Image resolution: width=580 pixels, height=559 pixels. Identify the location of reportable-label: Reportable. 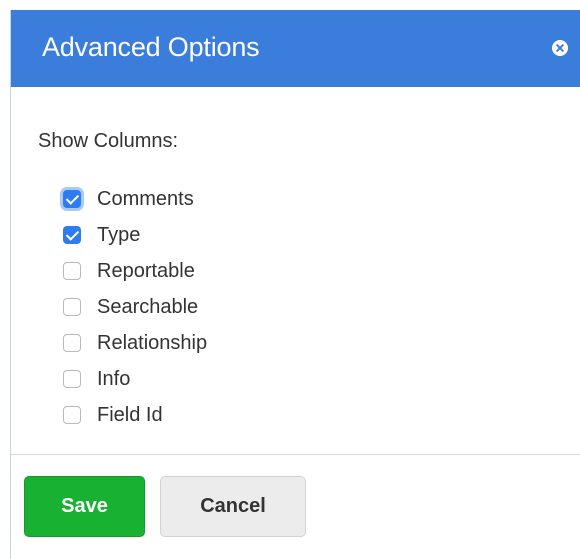
(146, 271).